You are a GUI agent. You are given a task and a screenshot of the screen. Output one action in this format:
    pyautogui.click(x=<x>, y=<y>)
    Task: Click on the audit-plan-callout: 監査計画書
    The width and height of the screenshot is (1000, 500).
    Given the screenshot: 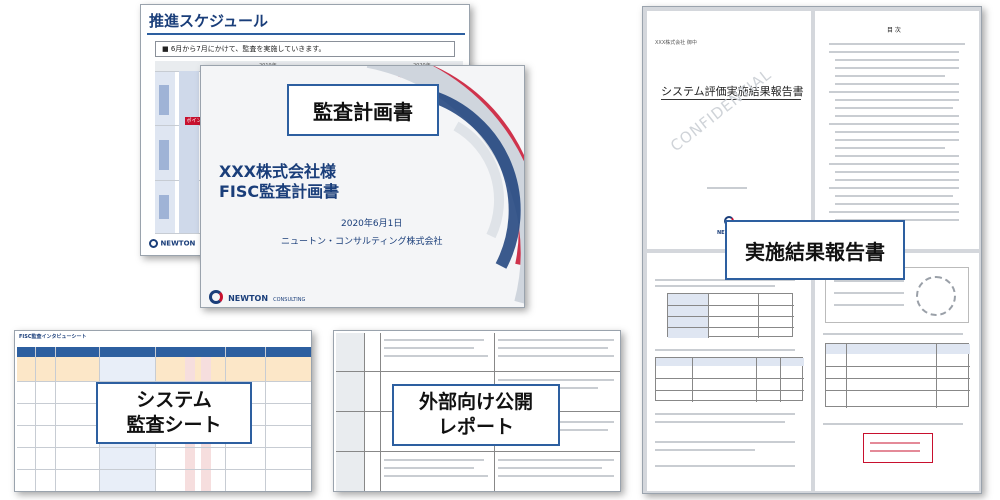 What is the action you would take?
    pyautogui.click(x=363, y=110)
    